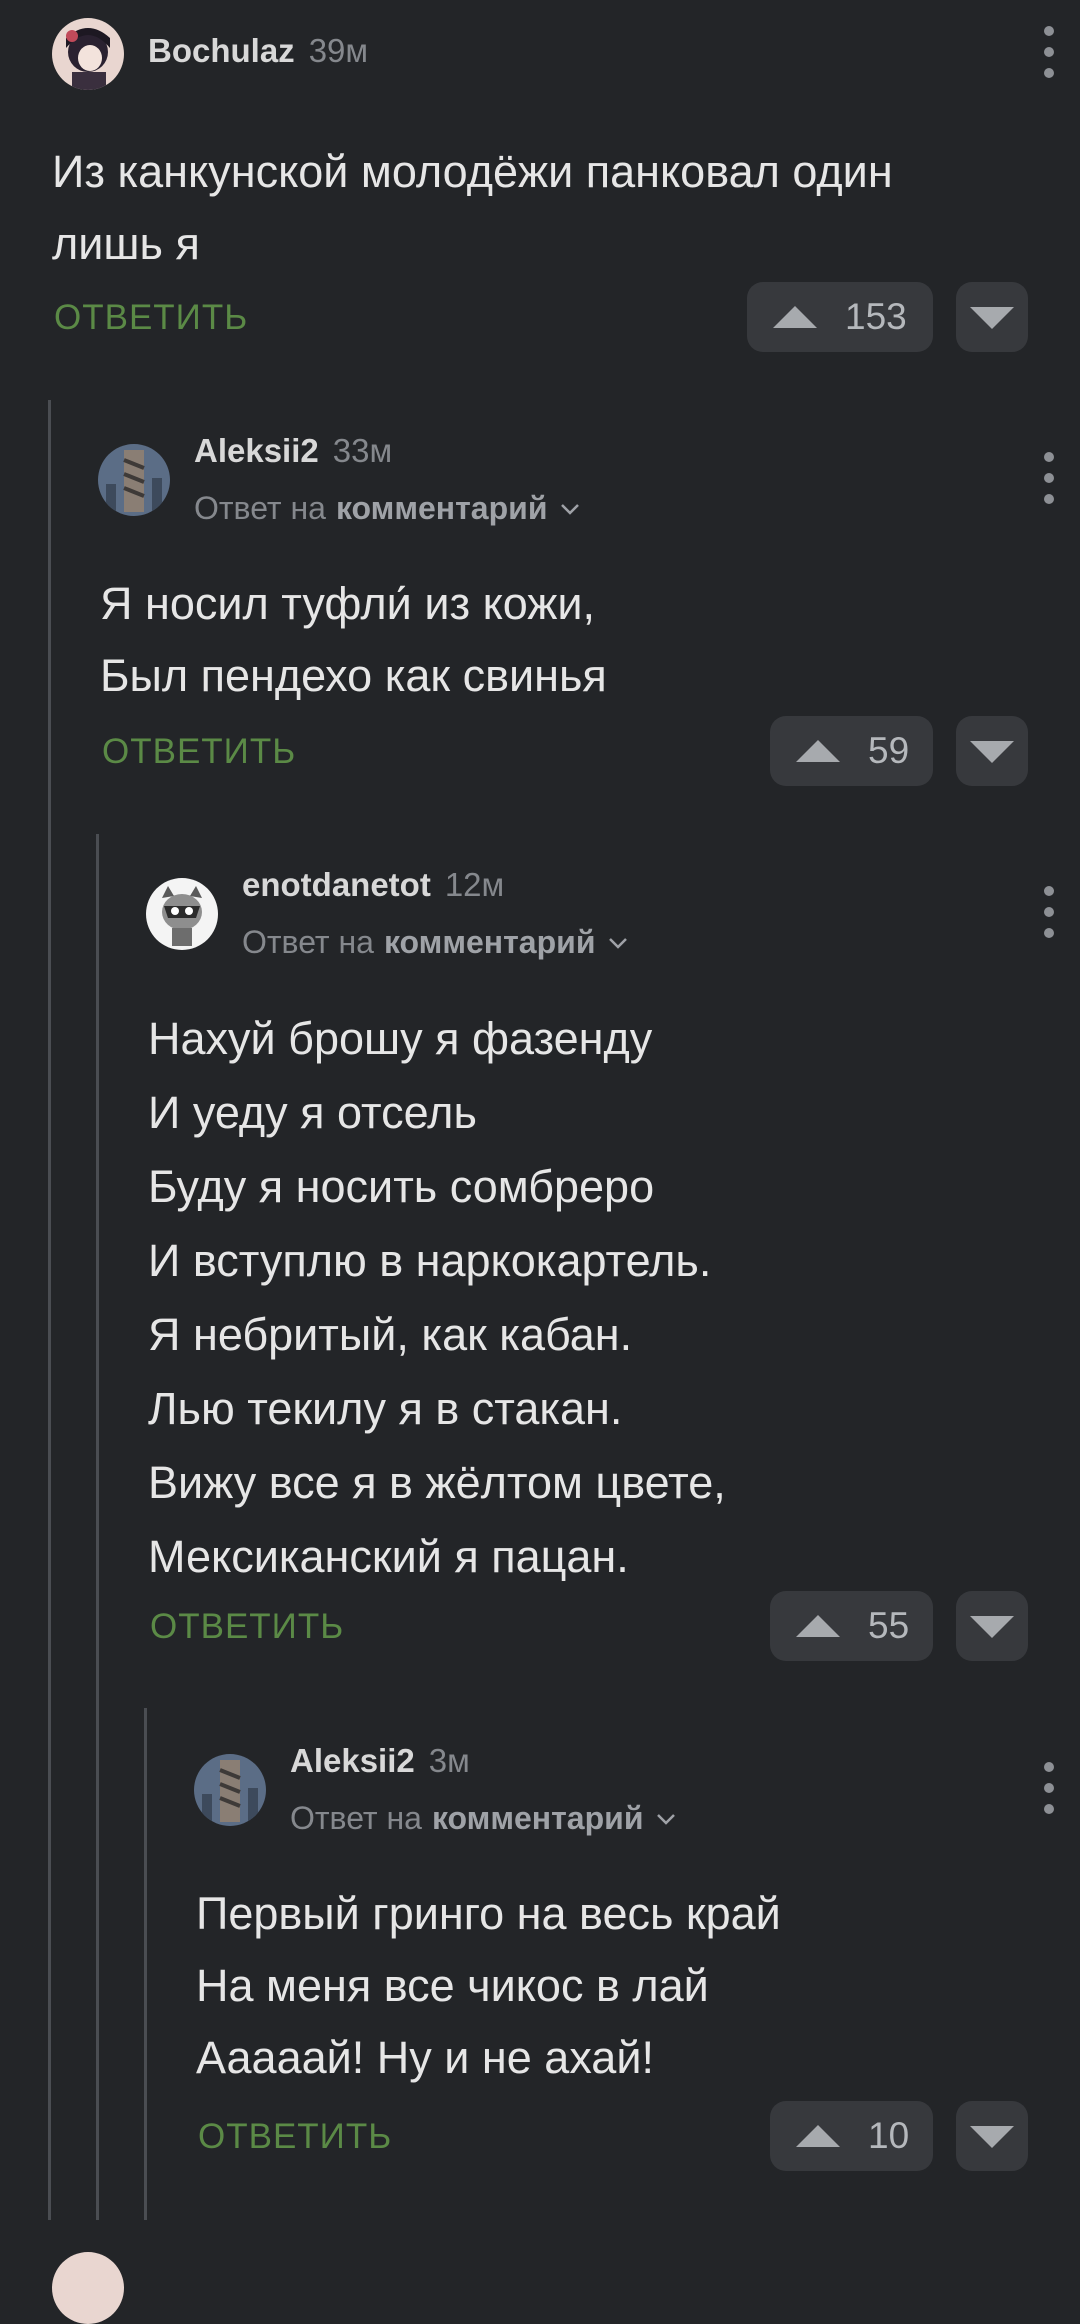 This screenshot has height=2324, width=1080. I want to click on timestamp: 3м, so click(449, 1760).